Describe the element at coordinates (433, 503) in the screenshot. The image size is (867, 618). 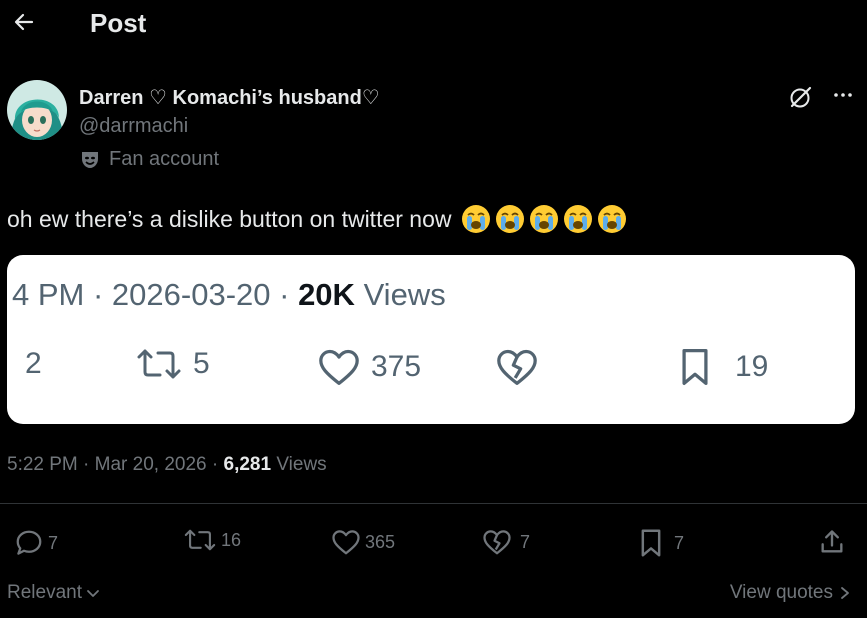
I see `divider` at that location.